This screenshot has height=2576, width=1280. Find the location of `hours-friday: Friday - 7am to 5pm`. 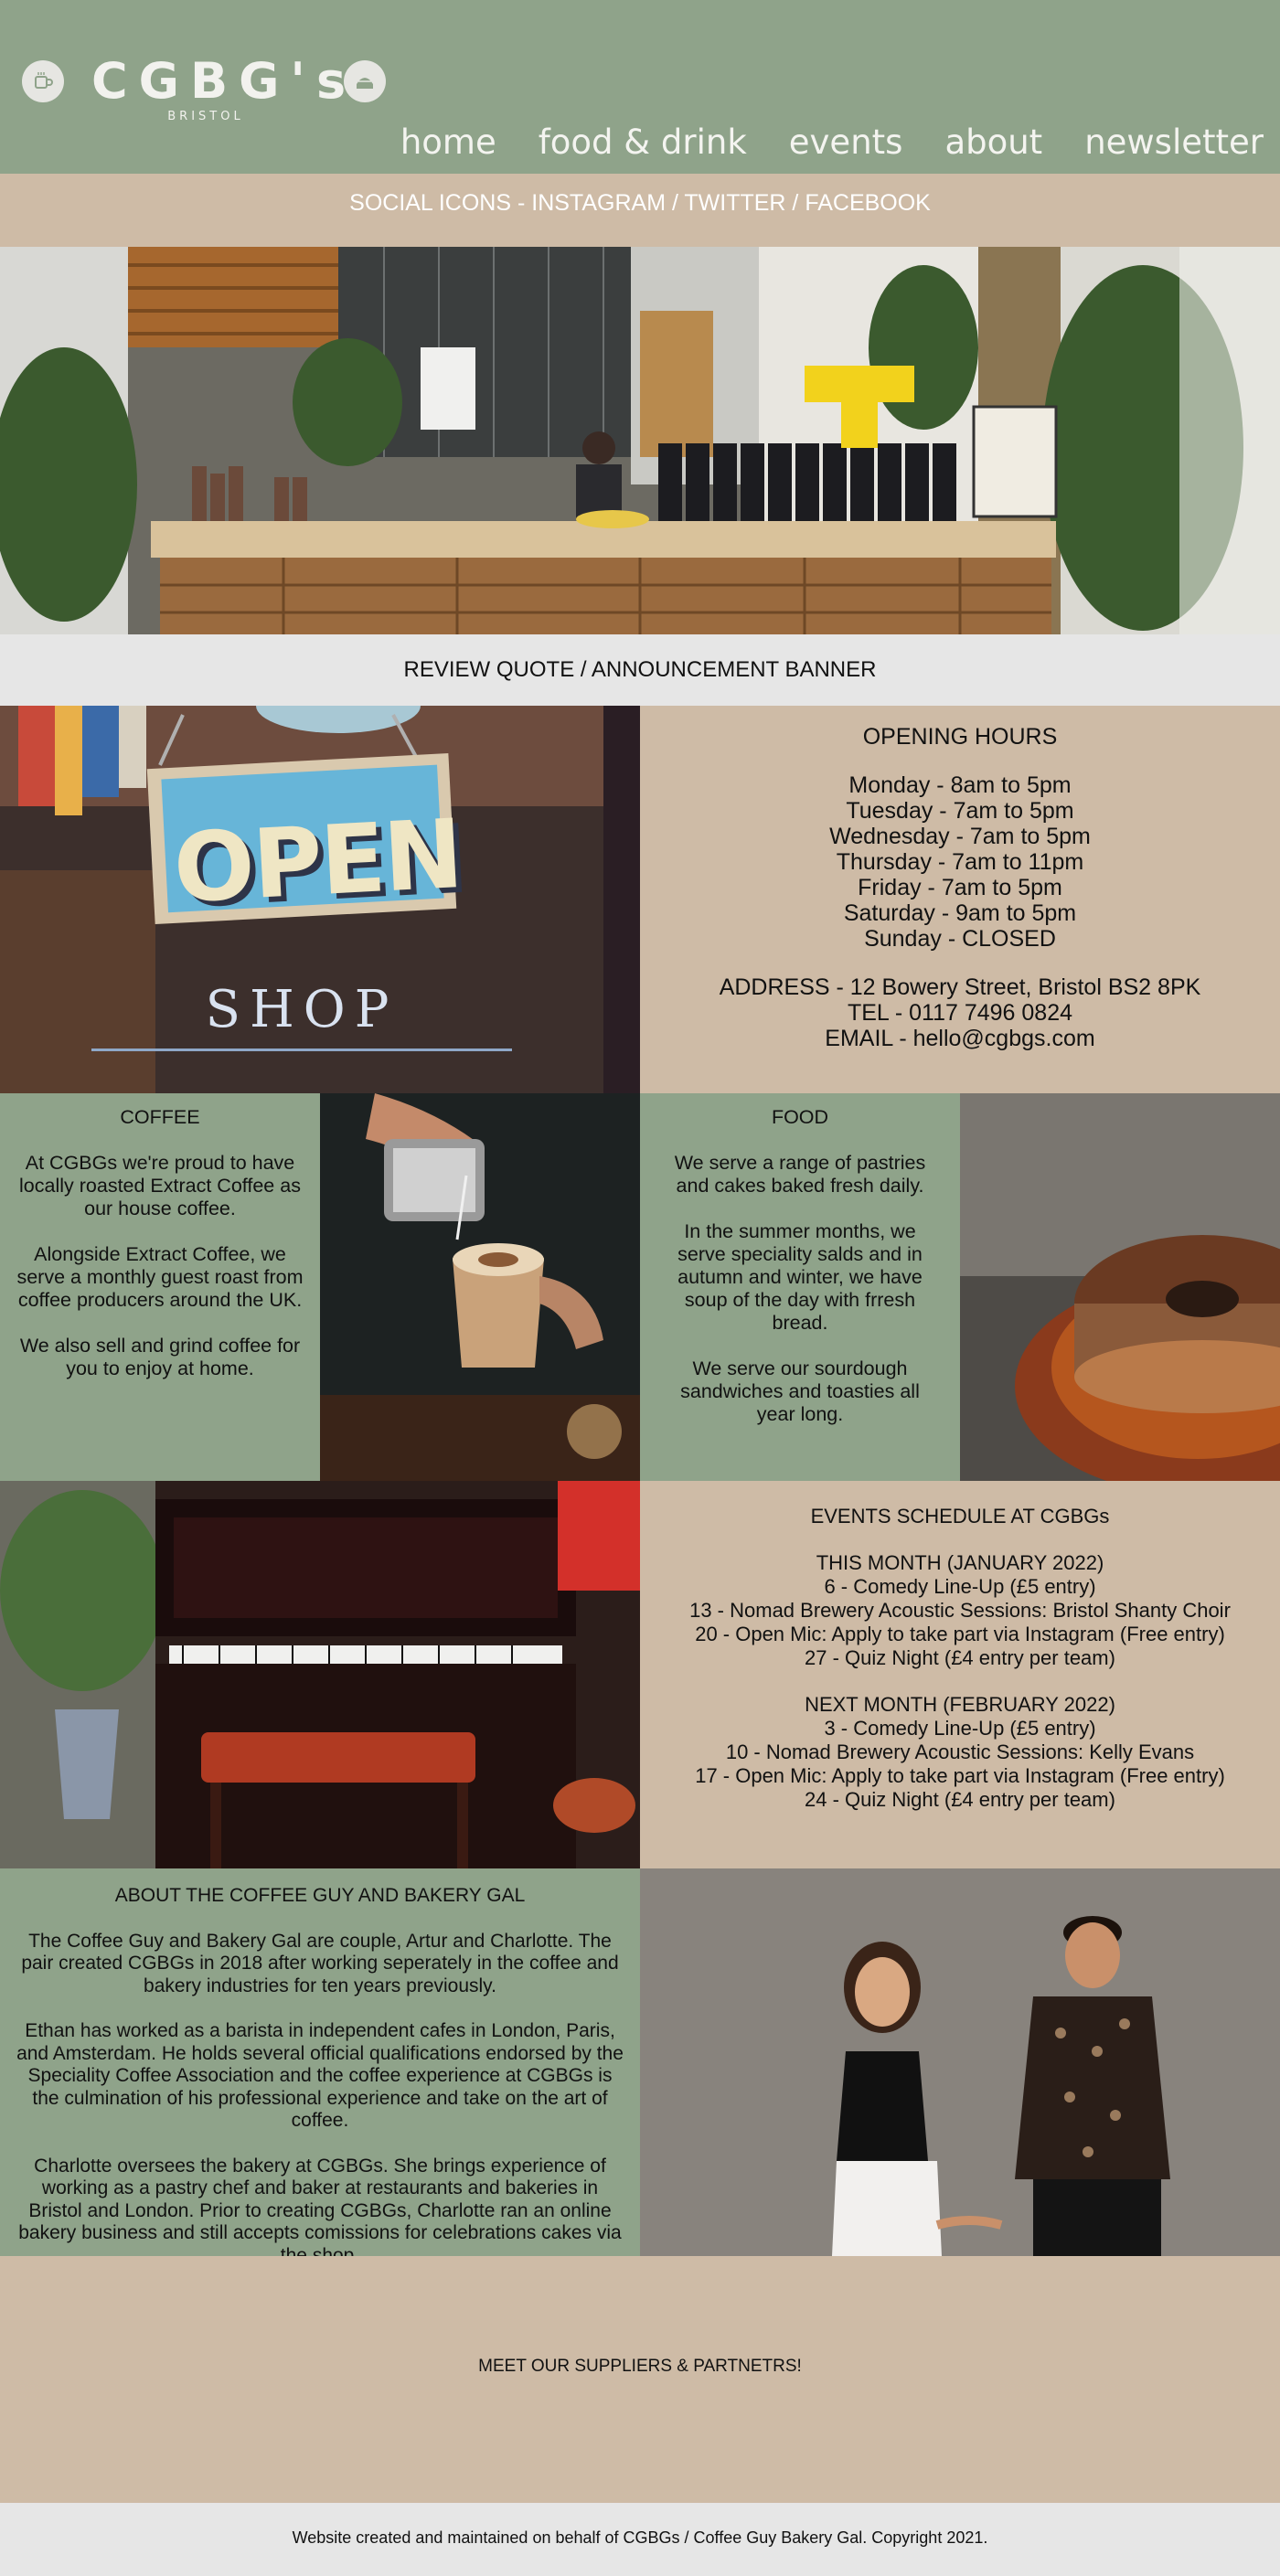

hours-friday: Friday - 7am to 5pm is located at coordinates (960, 887).